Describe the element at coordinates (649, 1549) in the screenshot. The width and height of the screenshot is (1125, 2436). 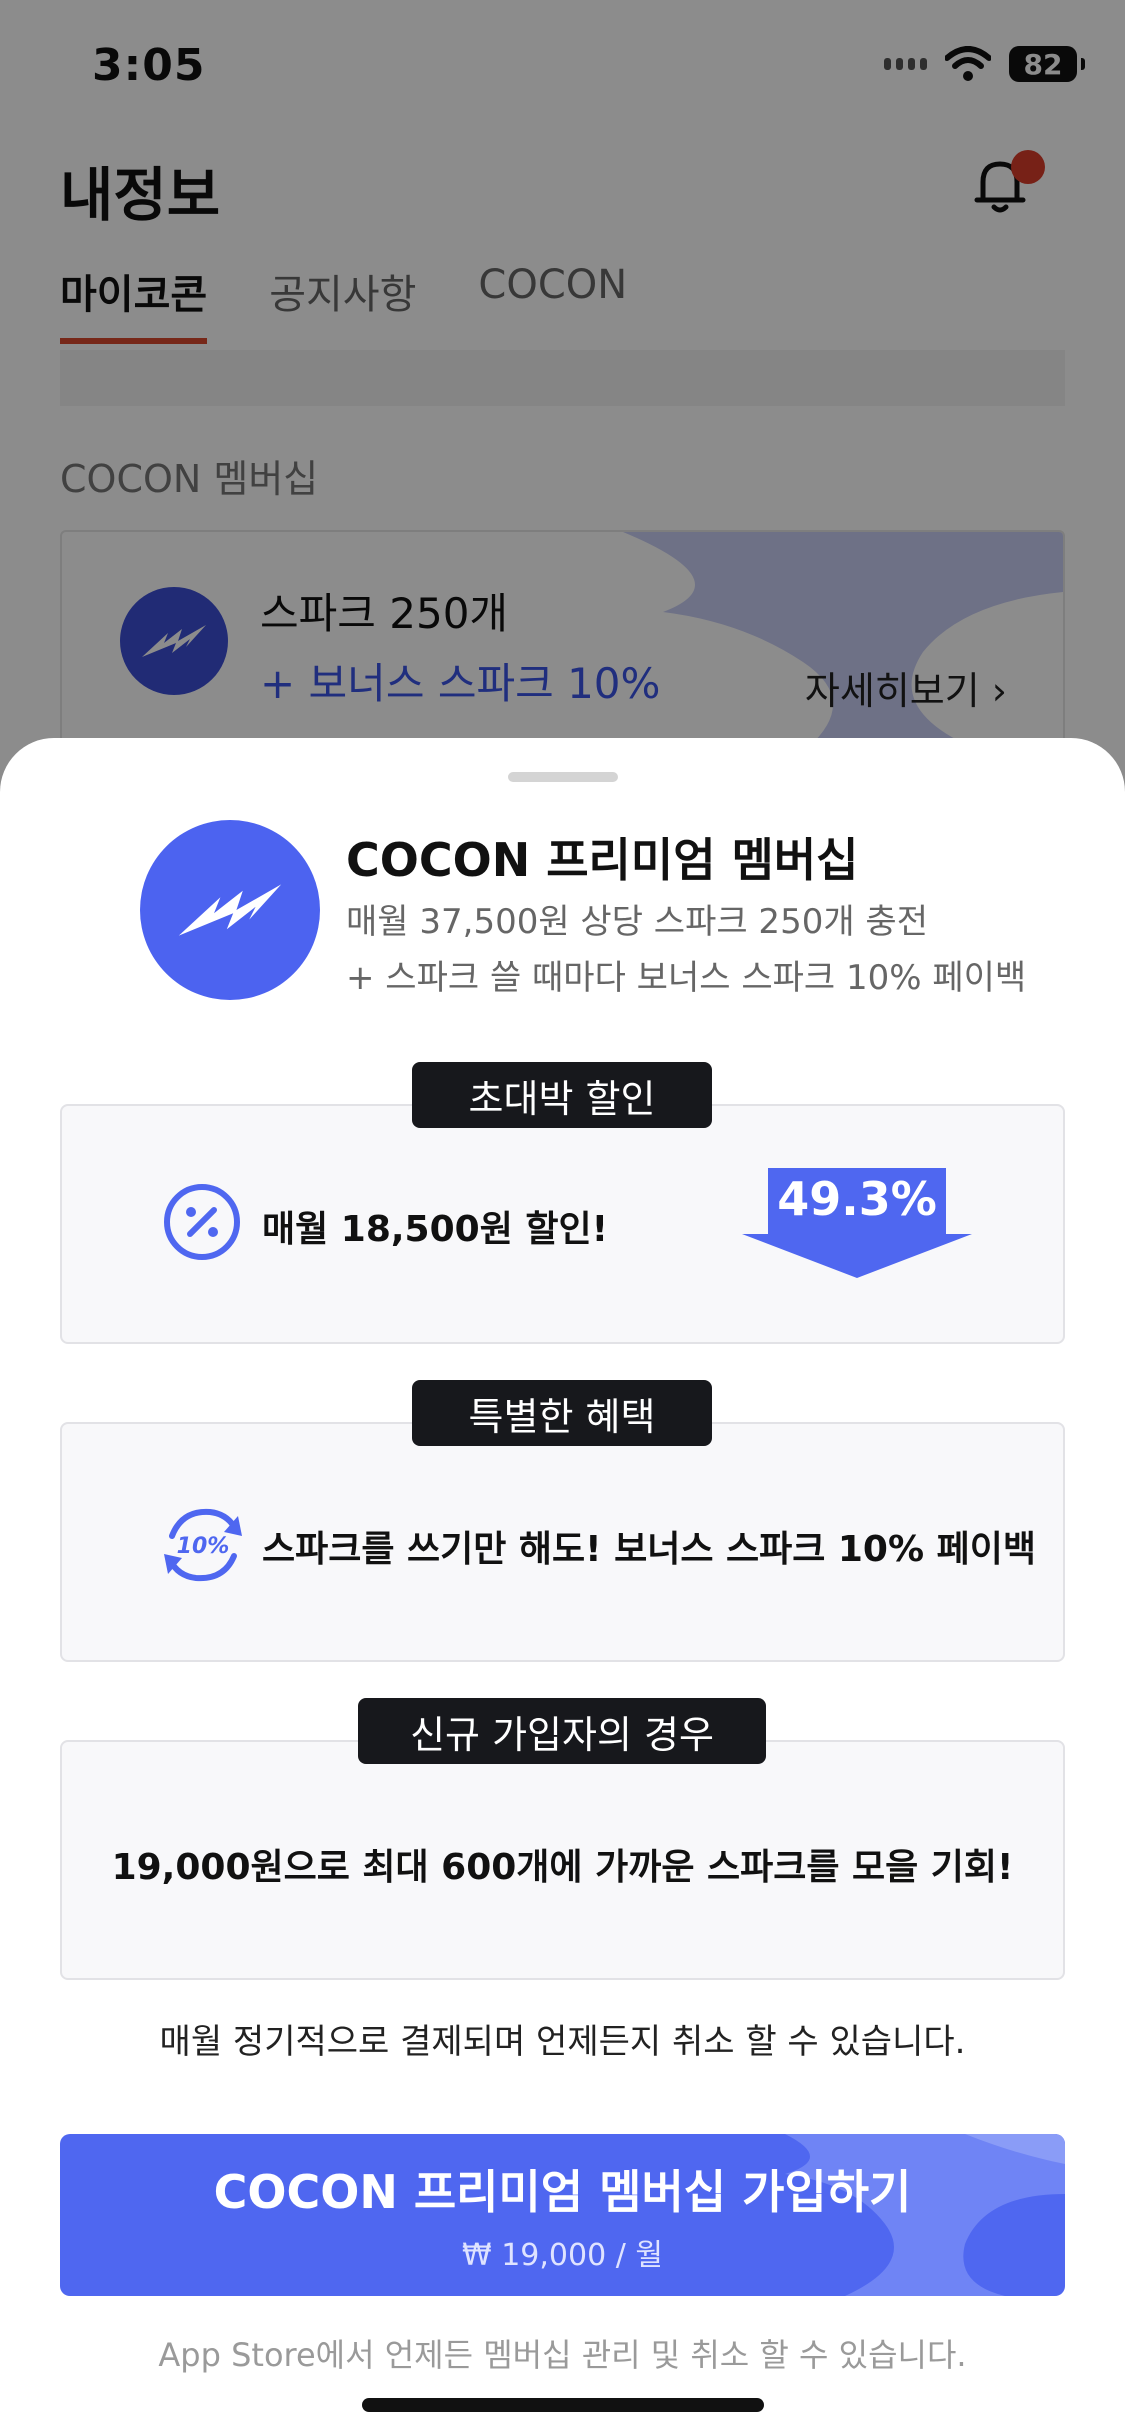
I see `benefit-text: 스파크를 쓰기만 해도! 보너스 스파크 10% 페이백` at that location.